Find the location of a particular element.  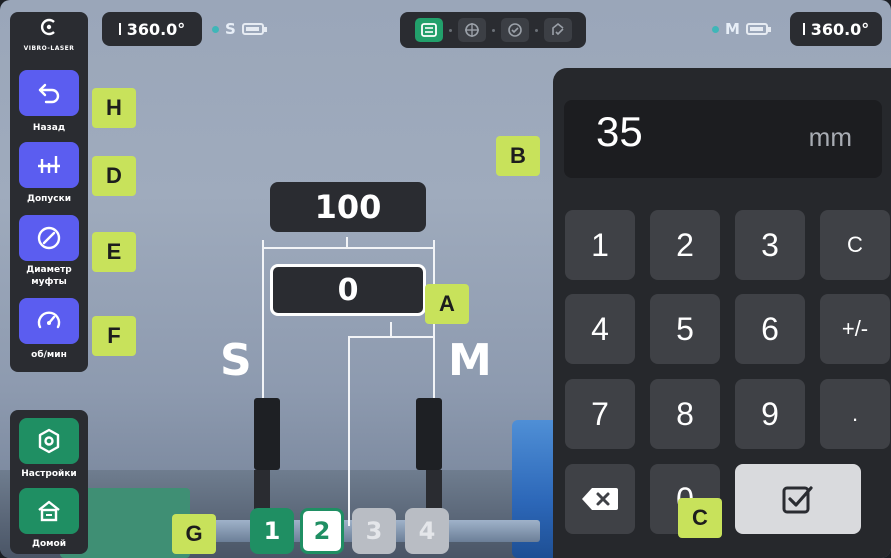

left-sensor-label: S is located at coordinates (230, 29).